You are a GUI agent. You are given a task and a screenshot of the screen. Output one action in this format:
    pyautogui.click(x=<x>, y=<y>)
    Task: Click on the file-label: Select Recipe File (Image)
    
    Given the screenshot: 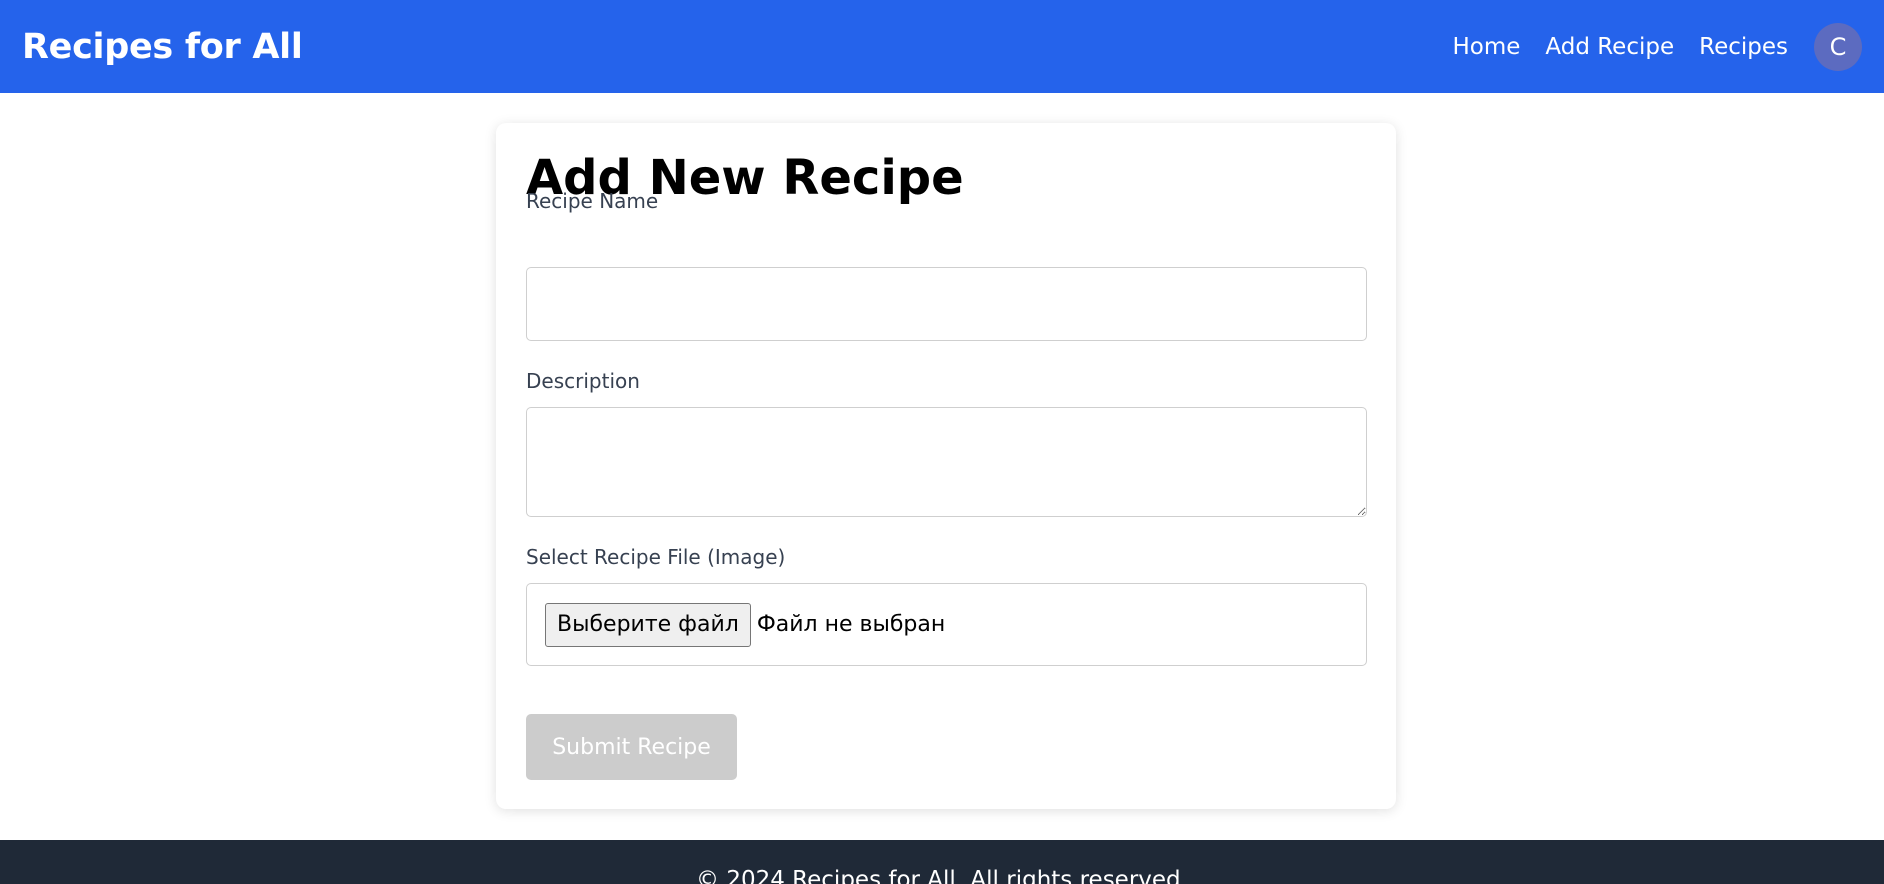 What is the action you would take?
    pyautogui.click(x=656, y=557)
    